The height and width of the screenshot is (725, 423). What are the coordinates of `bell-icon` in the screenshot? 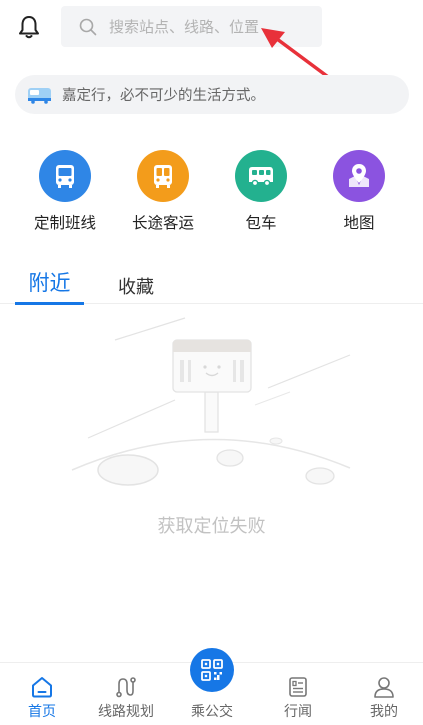 It's located at (29, 27).